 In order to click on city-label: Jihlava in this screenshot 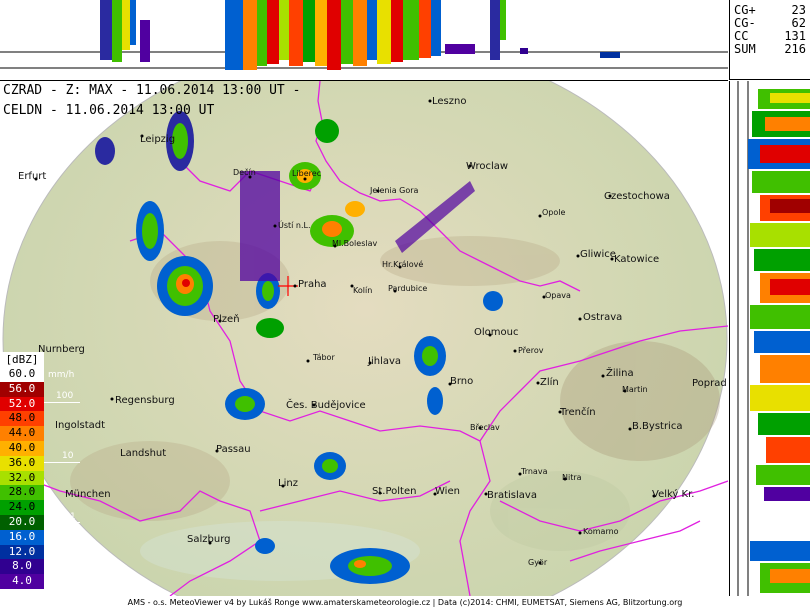, I will do `click(385, 361)`.